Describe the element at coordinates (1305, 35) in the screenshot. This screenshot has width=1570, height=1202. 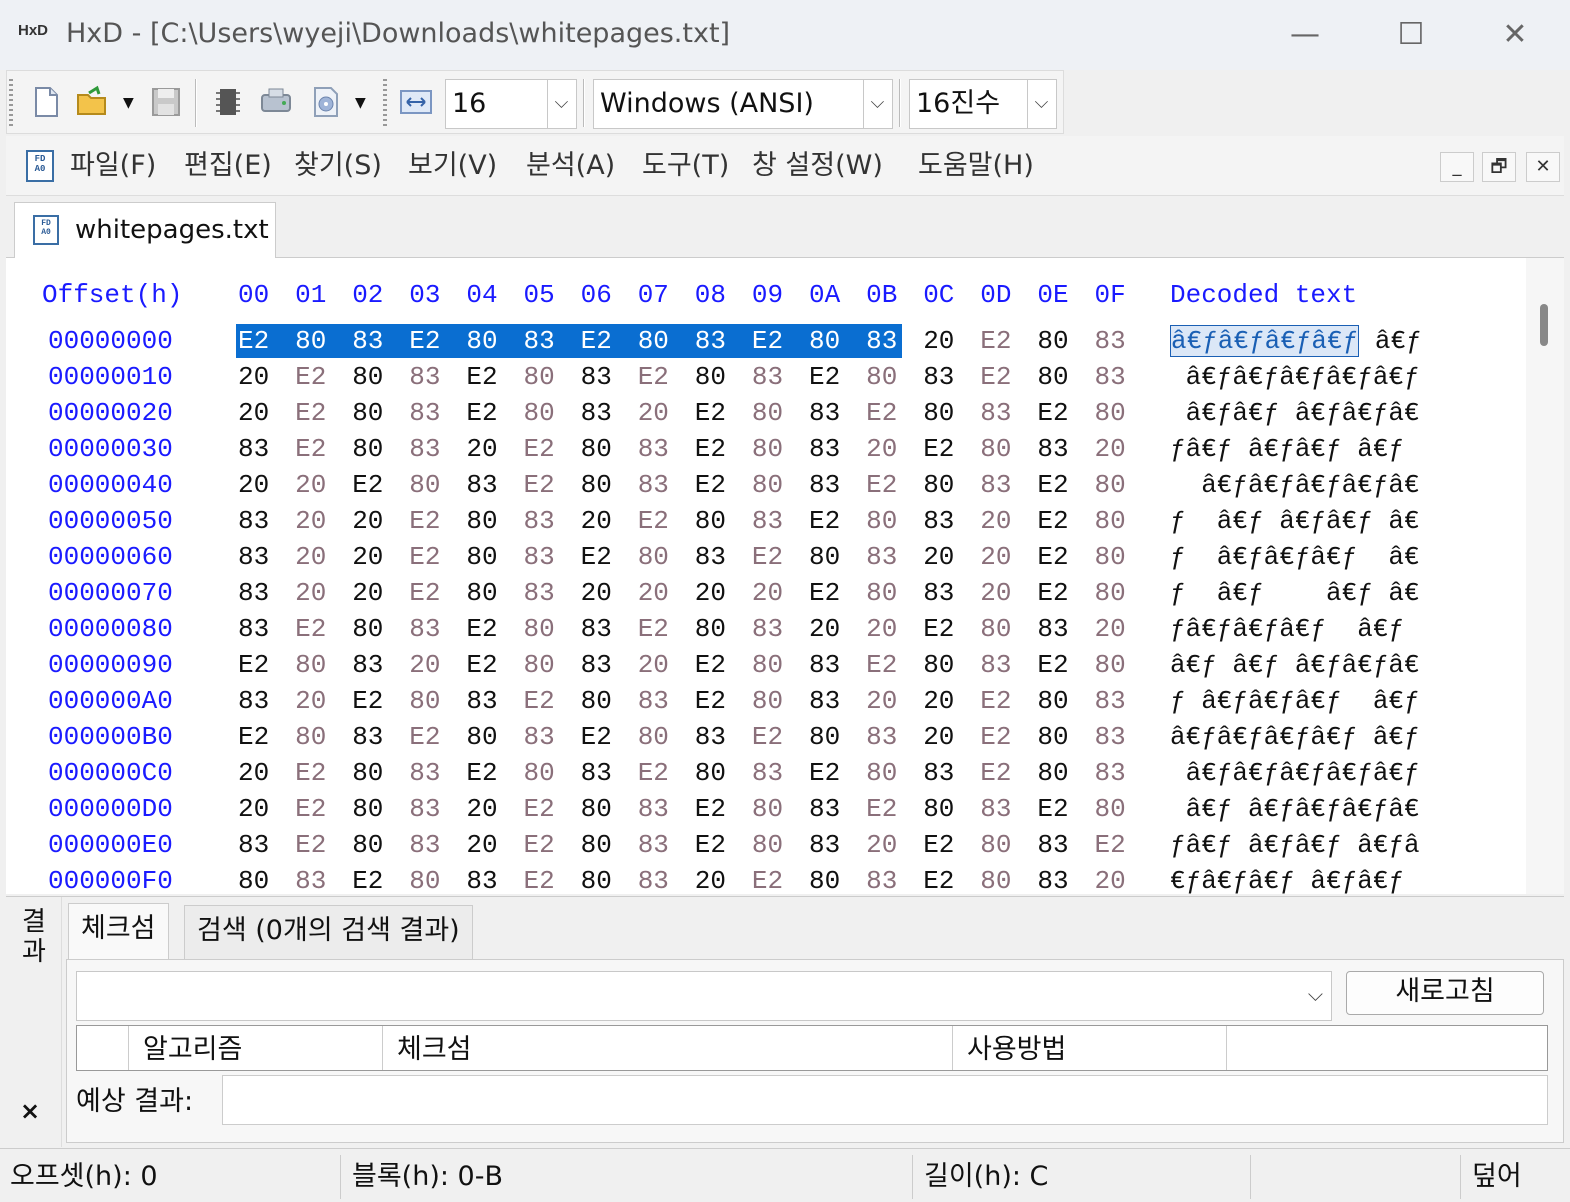
I see `minimize-button: —` at that location.